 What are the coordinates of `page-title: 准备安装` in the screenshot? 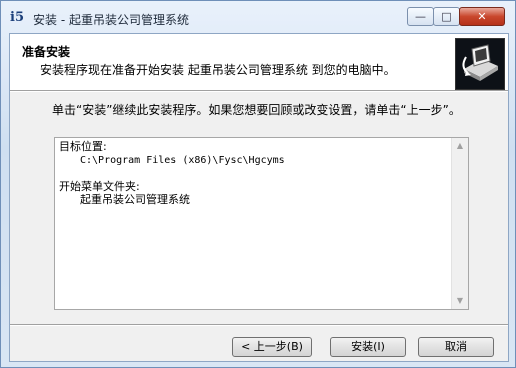 It's located at (46, 52).